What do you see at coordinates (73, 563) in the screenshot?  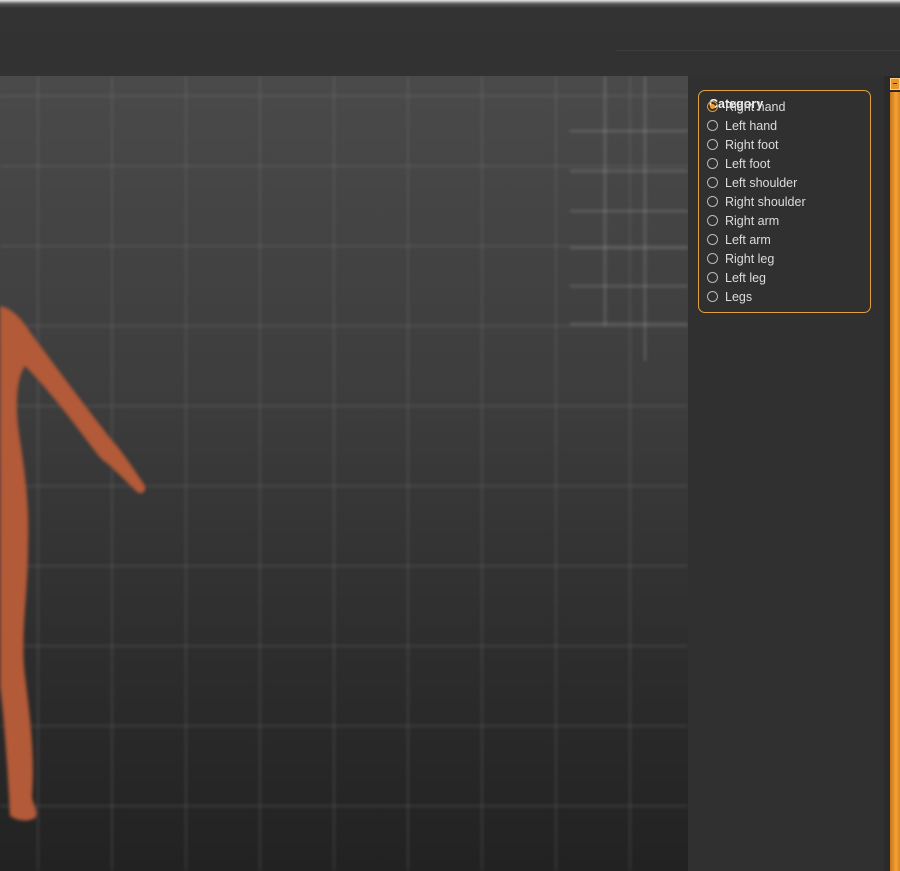 I see `human-figure` at bounding box center [73, 563].